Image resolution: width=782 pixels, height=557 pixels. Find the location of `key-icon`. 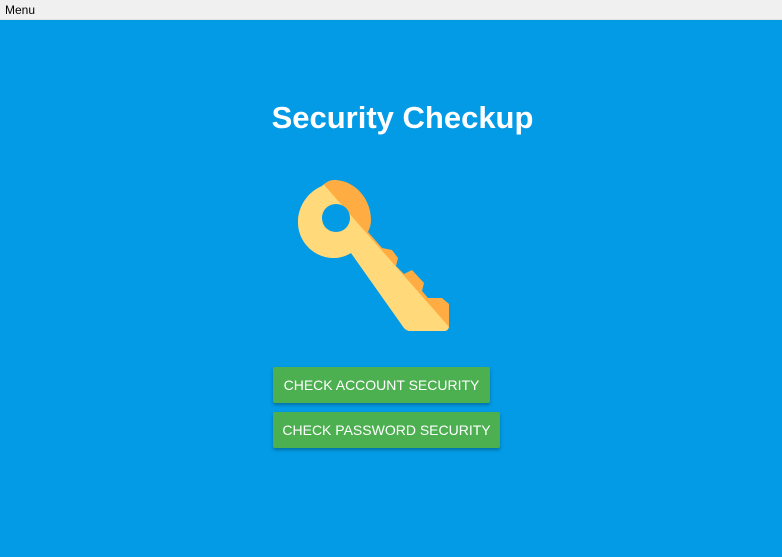

key-icon is located at coordinates (373, 255).